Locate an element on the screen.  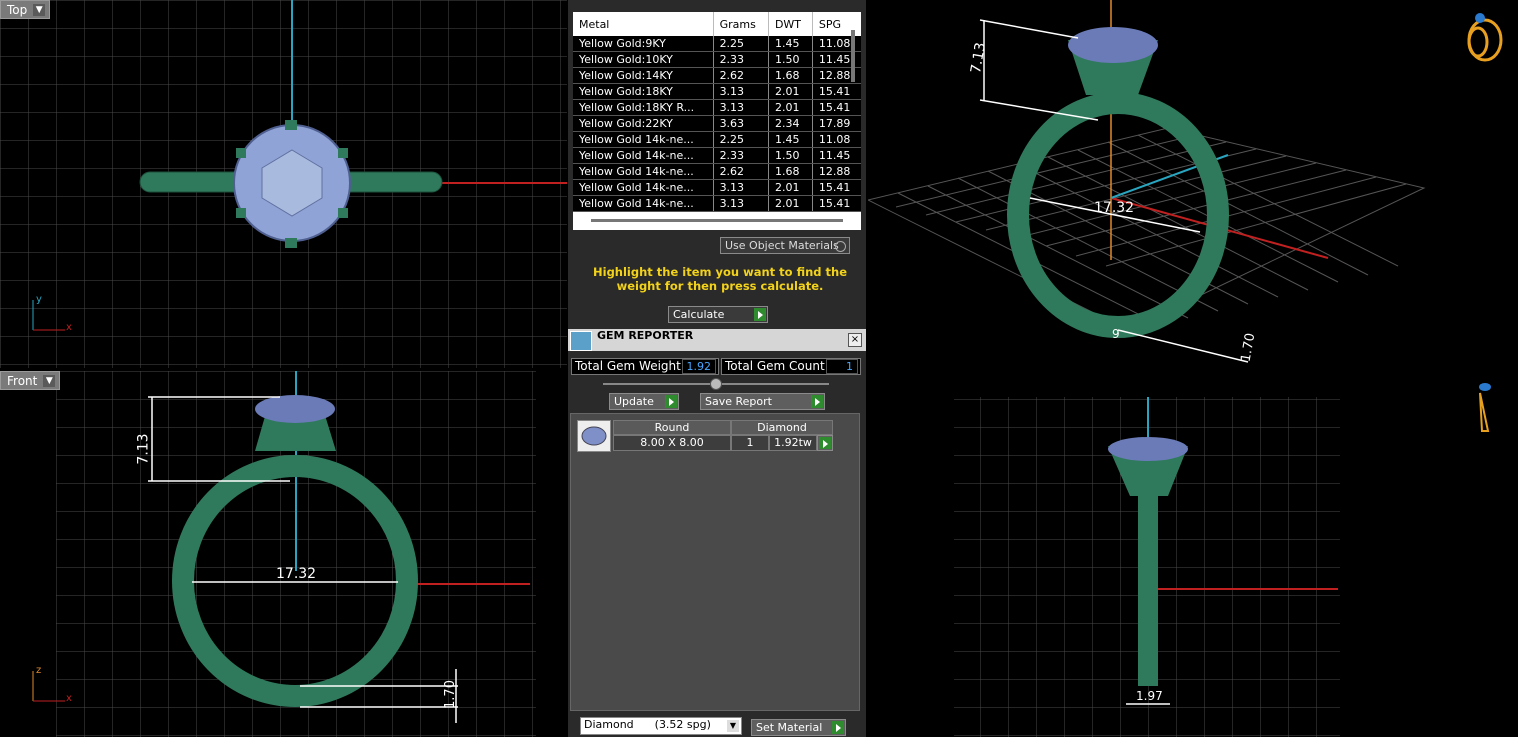
table-row: Yellow Gold:22KY 3.63 2.34 17.89 is located at coordinates (717, 123).